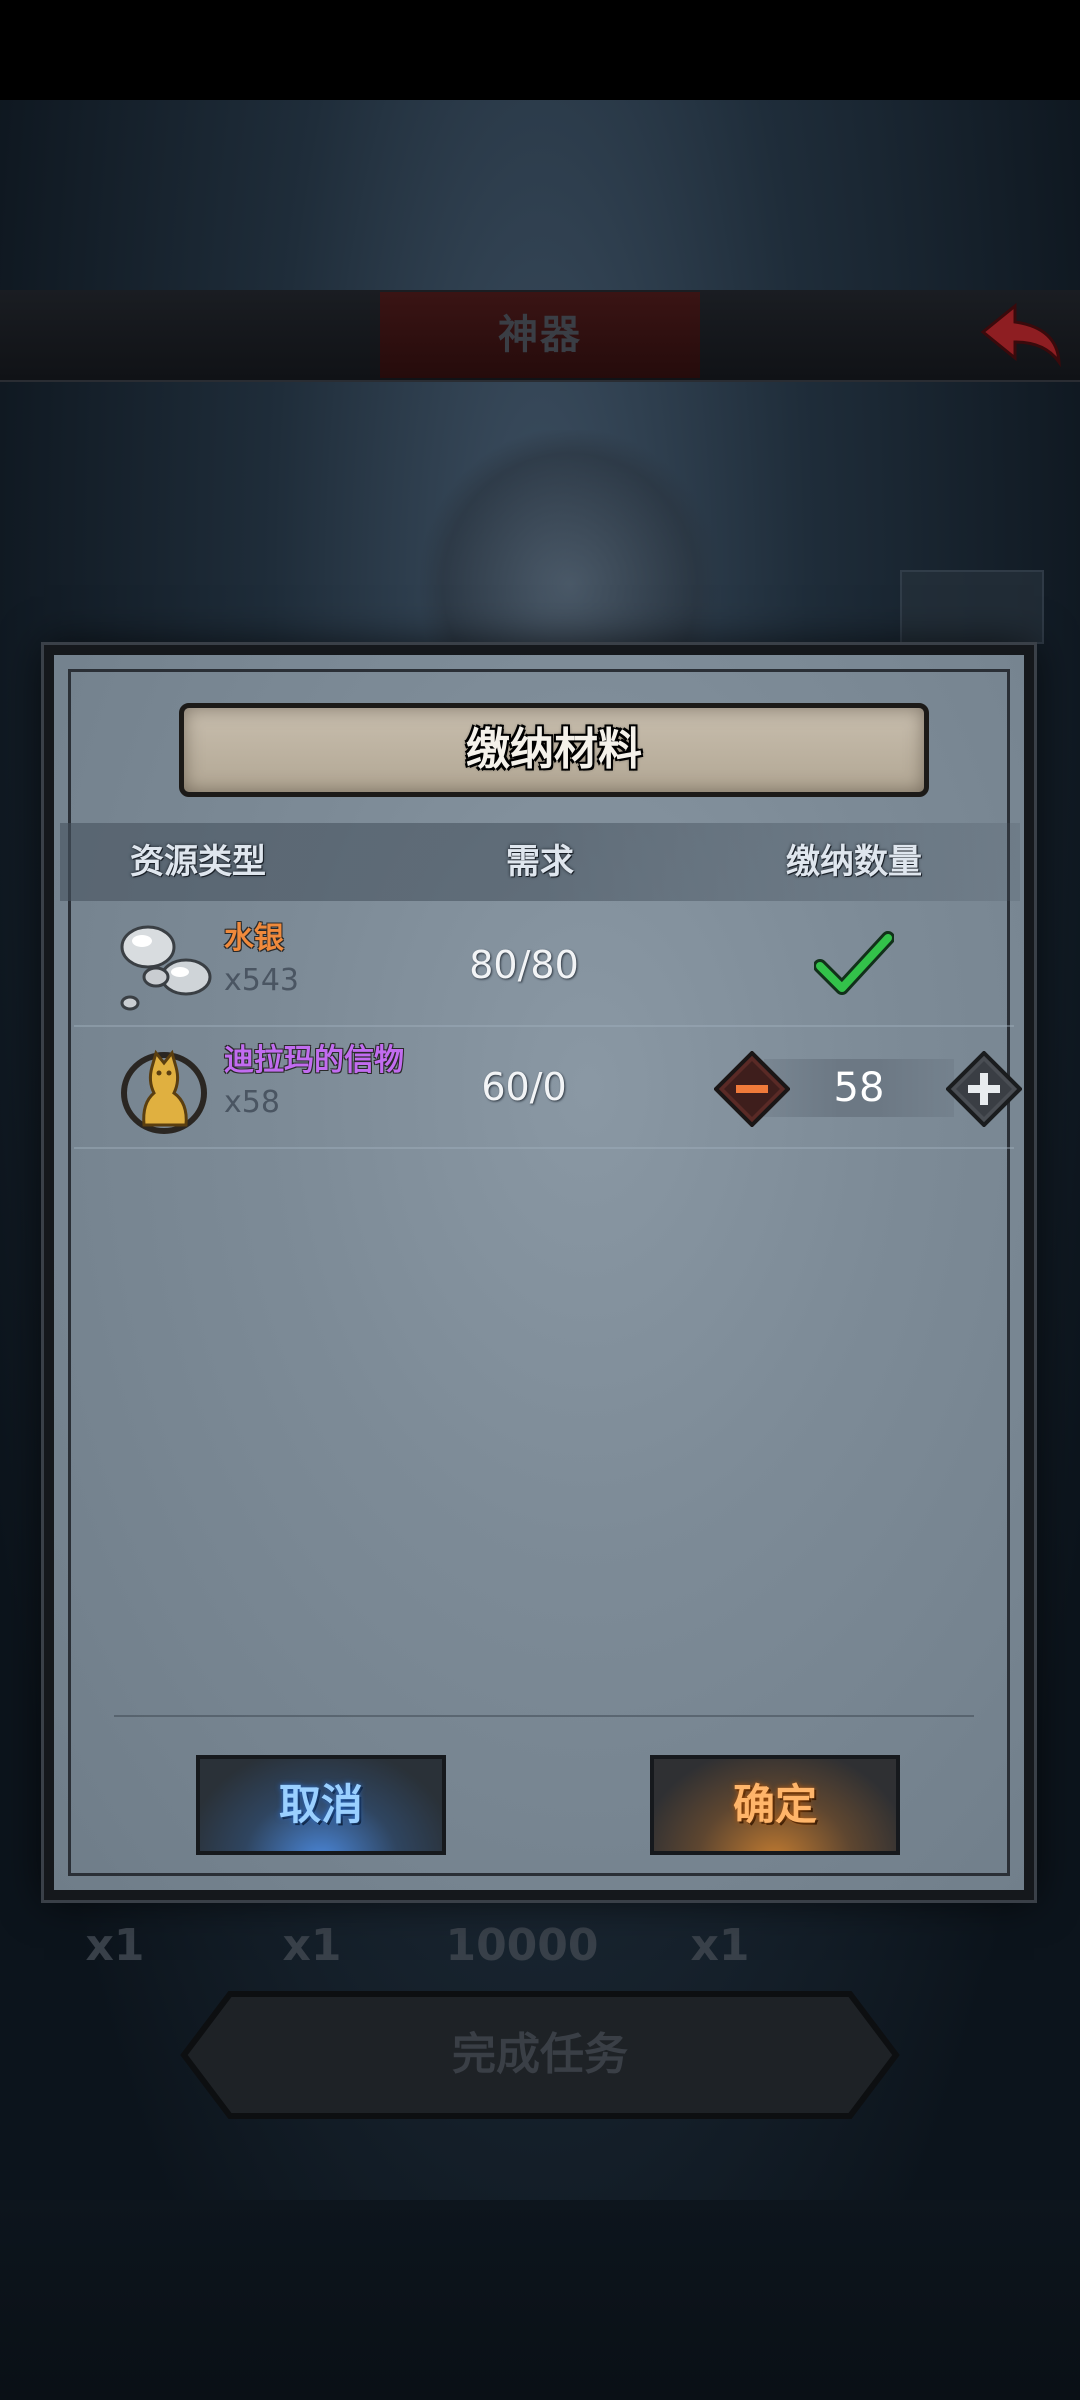  I want to click on dilama-token-icon, so click(164, 1091).